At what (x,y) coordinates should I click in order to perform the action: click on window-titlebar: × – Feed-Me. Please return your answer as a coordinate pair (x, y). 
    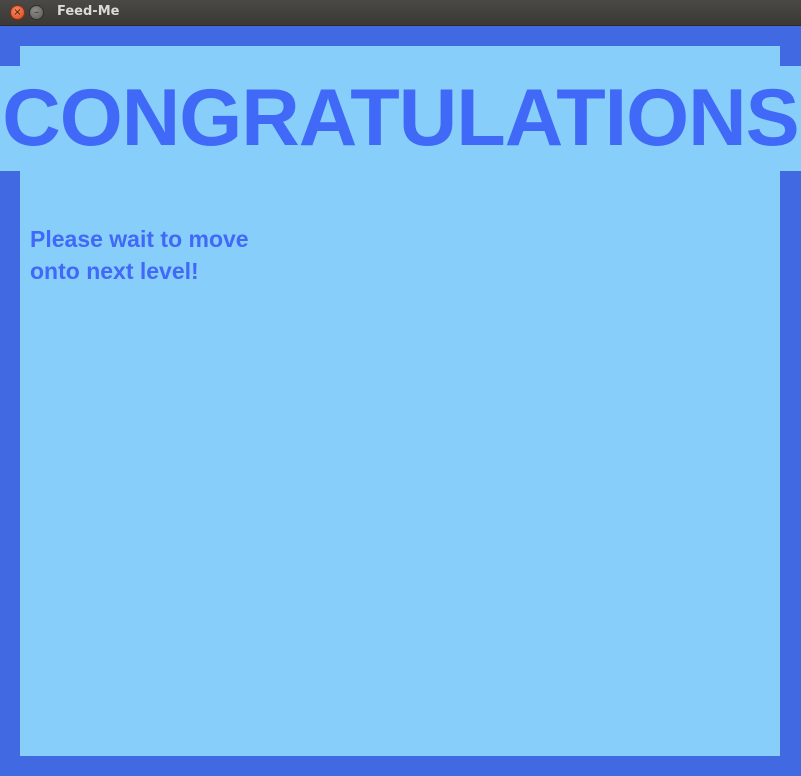
    Looking at the image, I should click on (400, 13).